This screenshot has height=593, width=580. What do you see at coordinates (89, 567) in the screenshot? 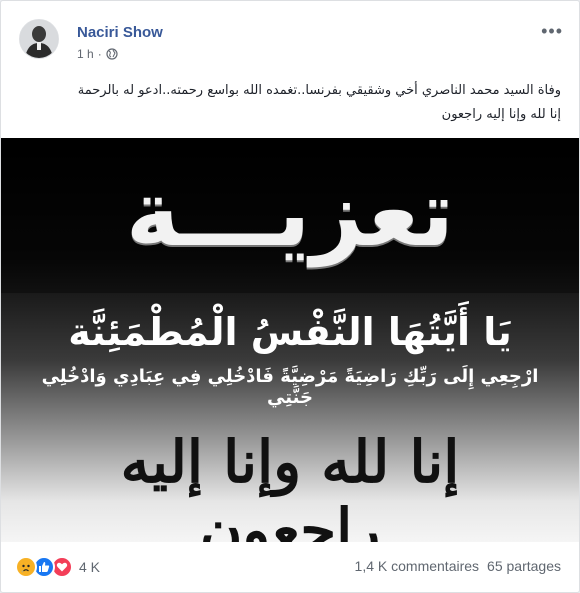
I see `reaction-count: 4 K` at bounding box center [89, 567].